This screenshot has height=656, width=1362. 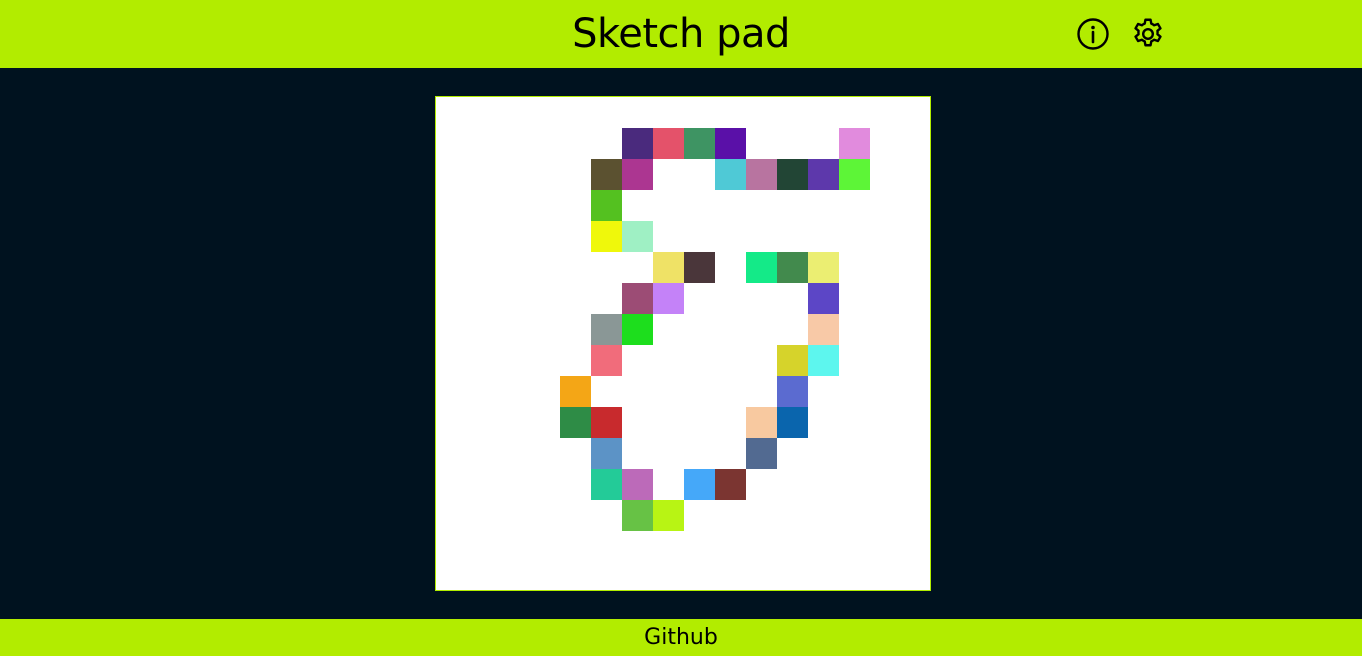 I want to click on info-circle-icon, so click(x=1093, y=34).